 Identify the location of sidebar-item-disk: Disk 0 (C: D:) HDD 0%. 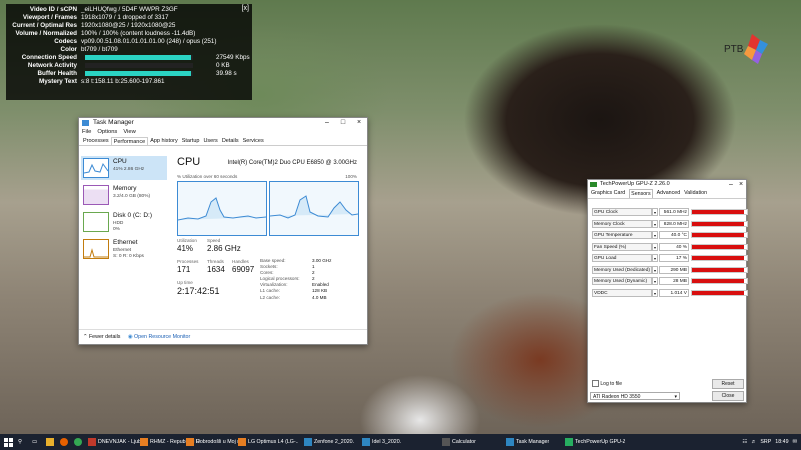
(124, 222).